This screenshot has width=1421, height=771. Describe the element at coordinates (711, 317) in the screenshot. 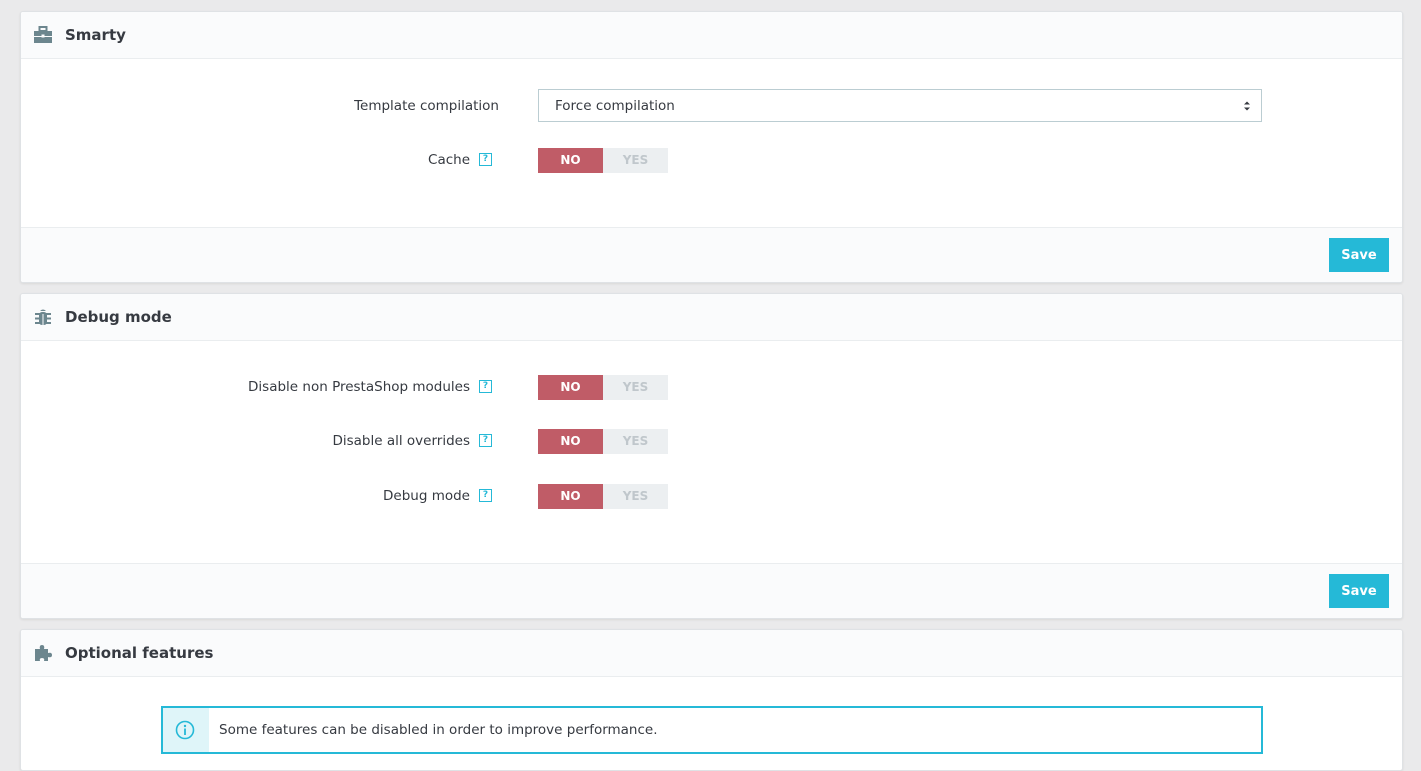

I see `debug-panel-heading: Debug mode` at that location.